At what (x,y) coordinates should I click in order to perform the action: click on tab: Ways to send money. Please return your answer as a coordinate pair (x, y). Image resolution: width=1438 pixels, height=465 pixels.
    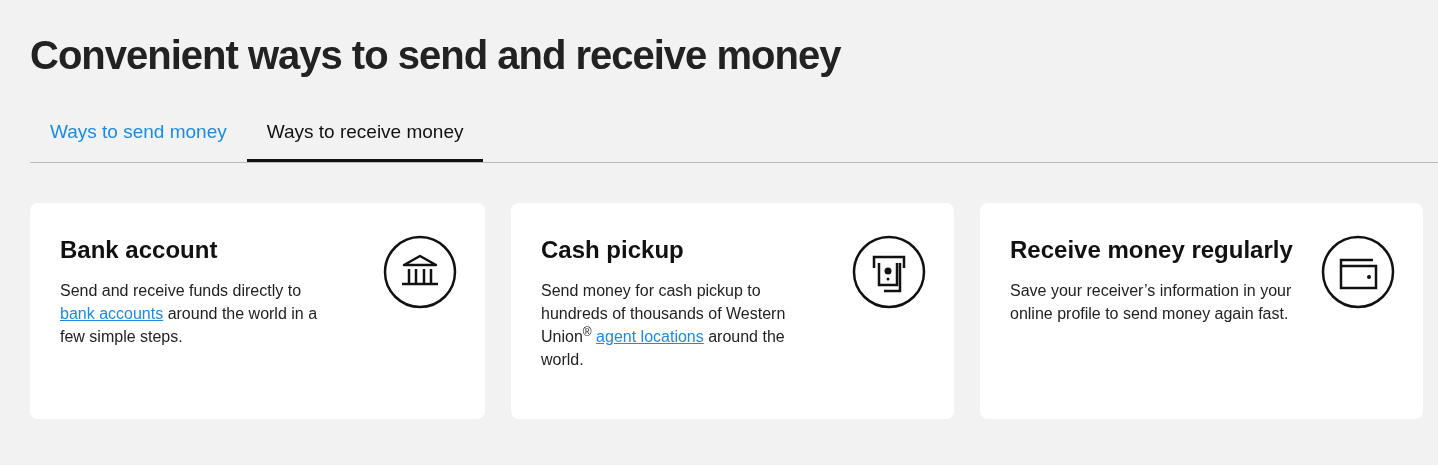
    Looking at the image, I should click on (138, 140).